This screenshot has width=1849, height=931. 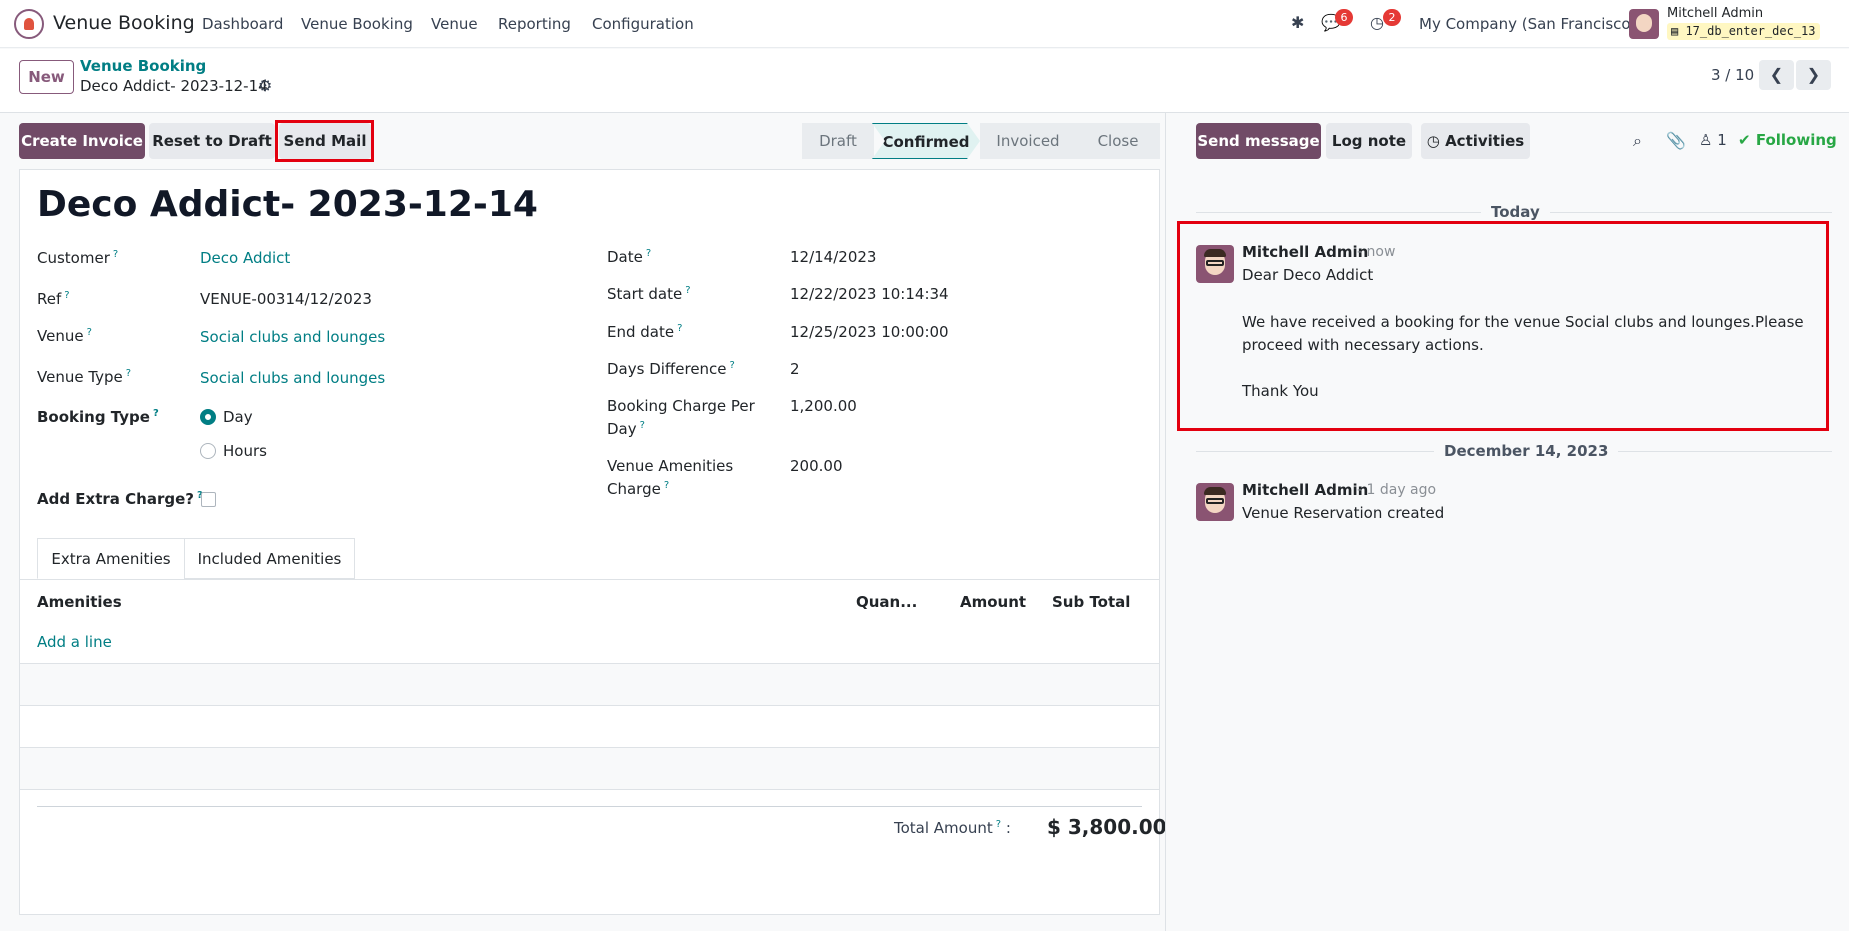 What do you see at coordinates (286, 299) in the screenshot?
I see `ref-field: VENUE-00314/12/2023` at bounding box center [286, 299].